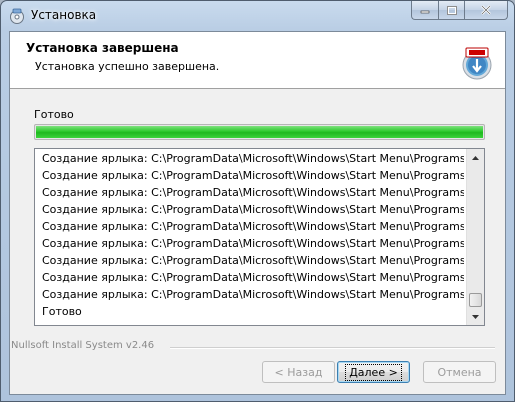 The height and width of the screenshot is (402, 515). What do you see at coordinates (475, 300) in the screenshot?
I see `scrollbar-thumb` at bounding box center [475, 300].